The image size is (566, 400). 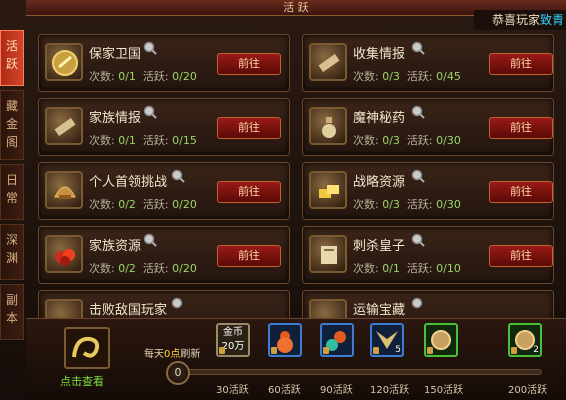 What do you see at coordinates (379, 182) in the screenshot?
I see `task-title: 战略资源` at bounding box center [379, 182].